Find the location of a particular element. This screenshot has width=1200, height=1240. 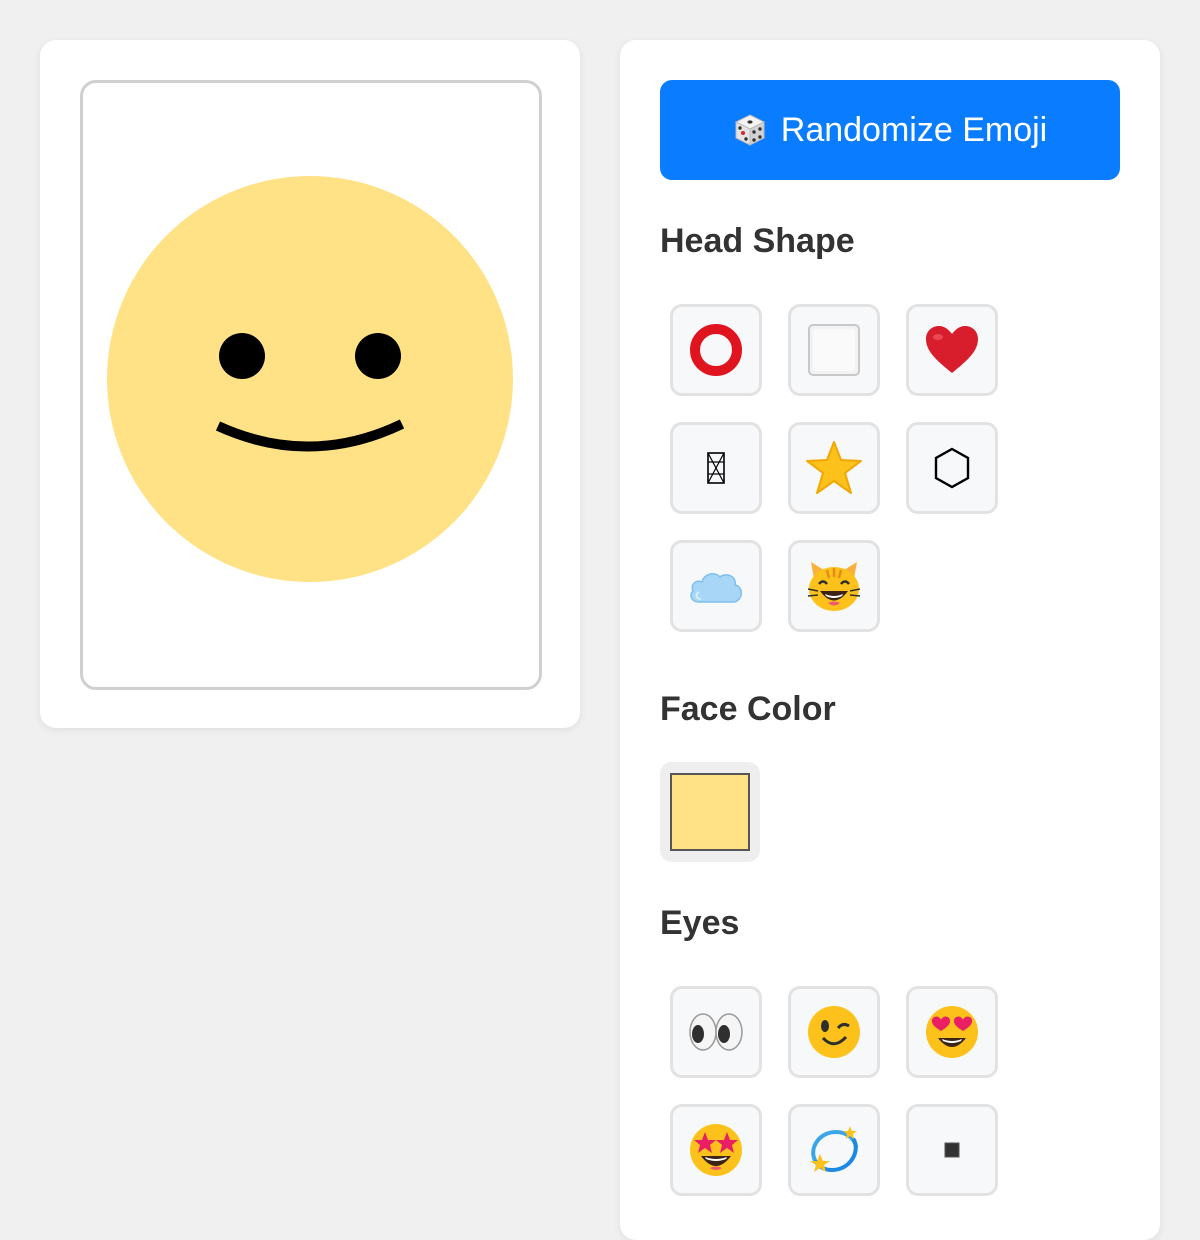

head-shape-tall-rectangle-option is located at coordinates (716, 468).